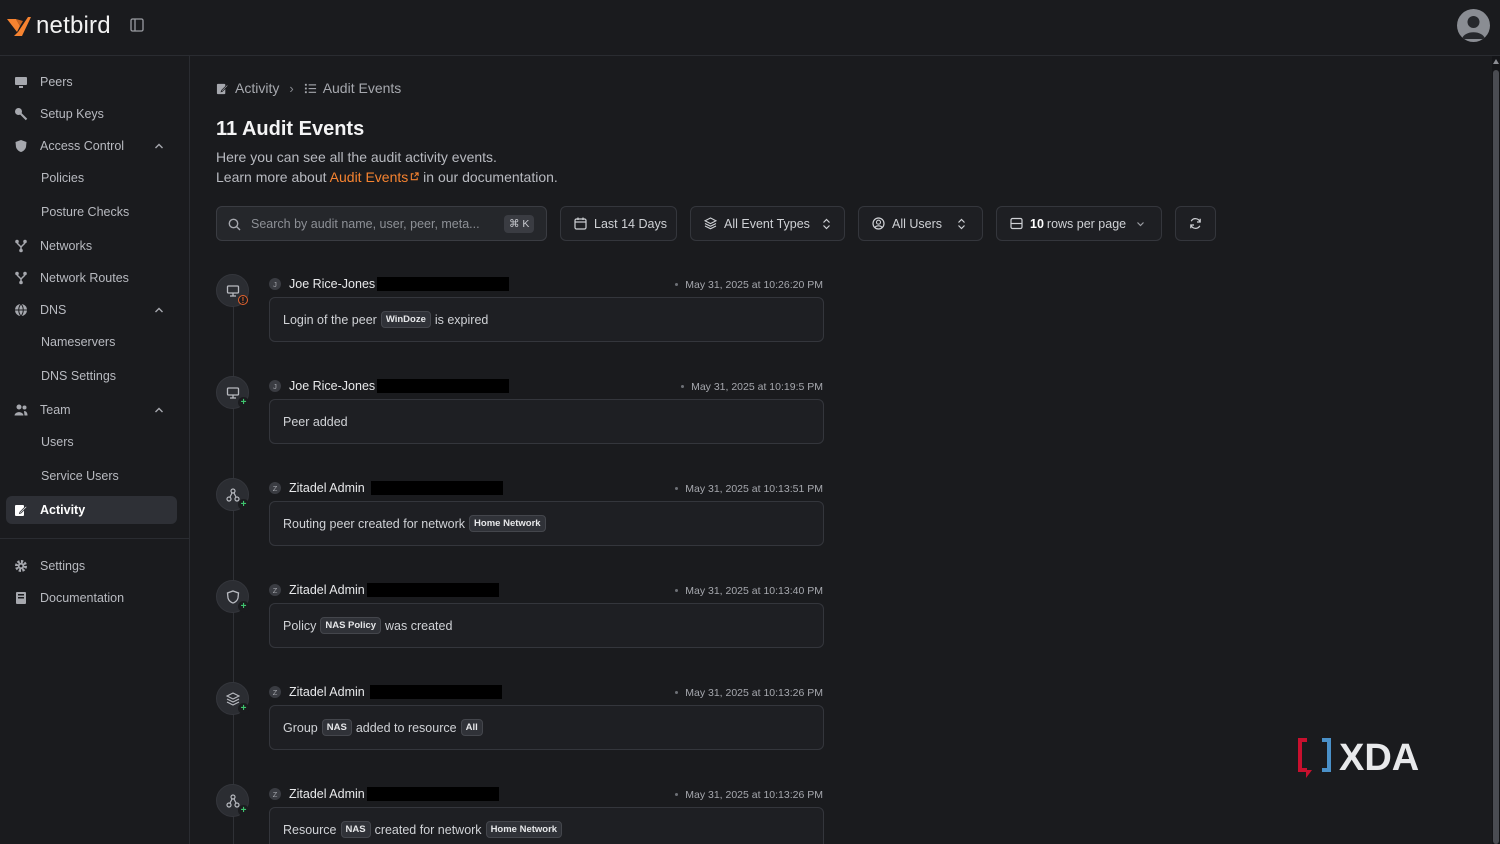 The height and width of the screenshot is (844, 1500). Describe the element at coordinates (91, 82) in the screenshot. I see `sidebar-item-peers: Peers` at that location.